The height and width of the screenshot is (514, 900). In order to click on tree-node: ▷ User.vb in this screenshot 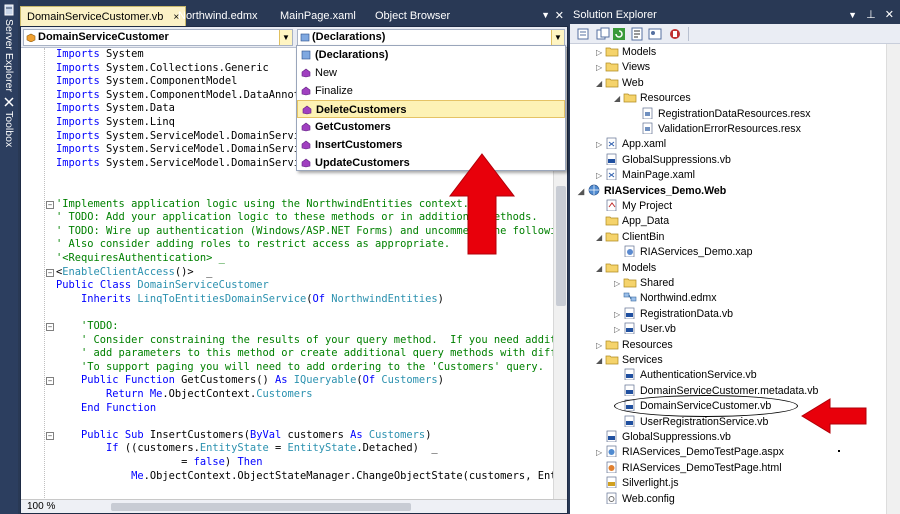, I will do `click(645, 329)`.